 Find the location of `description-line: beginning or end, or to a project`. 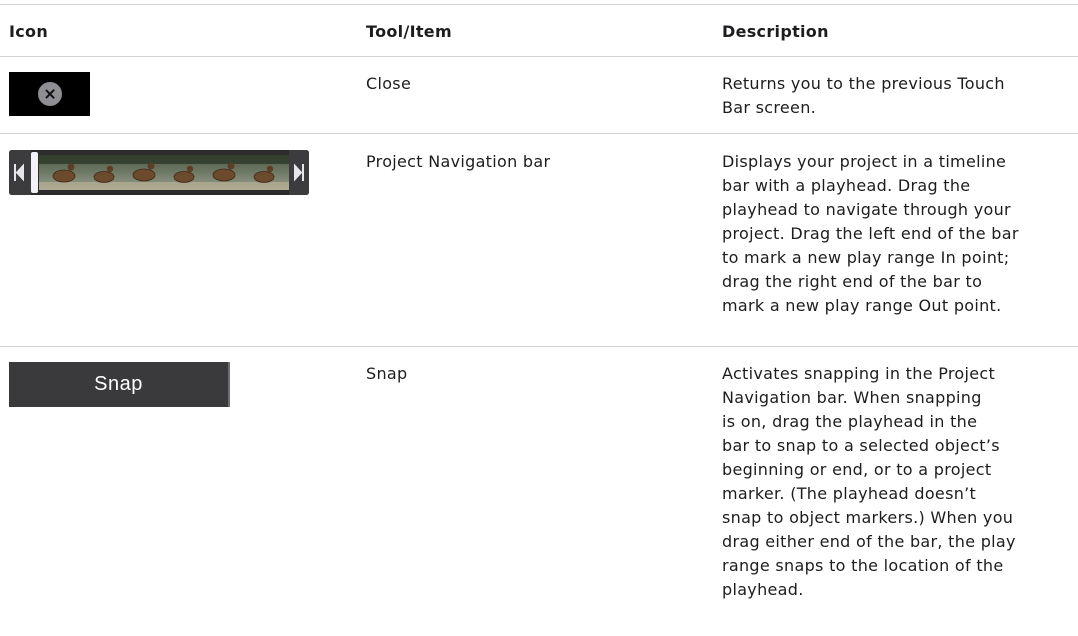

description-line: beginning or end, or to a project is located at coordinates (857, 469).